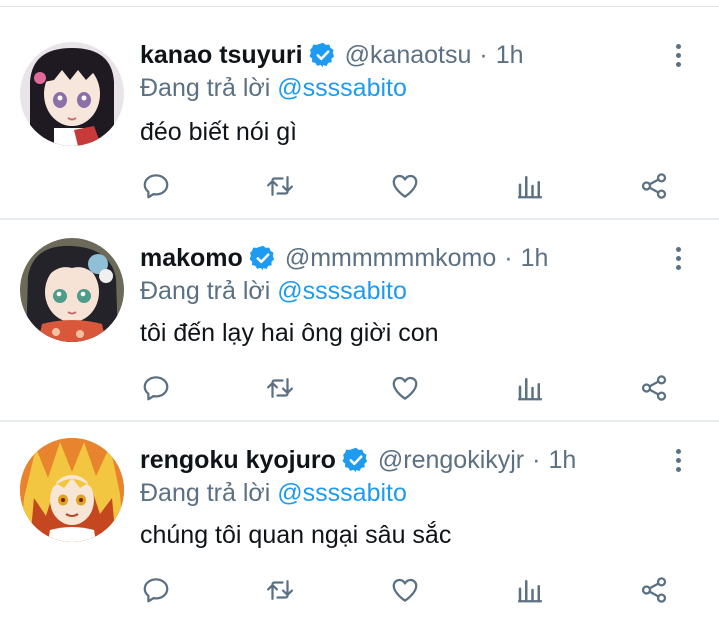  I want to click on handle: @mmmmmmkomo, so click(390, 258).